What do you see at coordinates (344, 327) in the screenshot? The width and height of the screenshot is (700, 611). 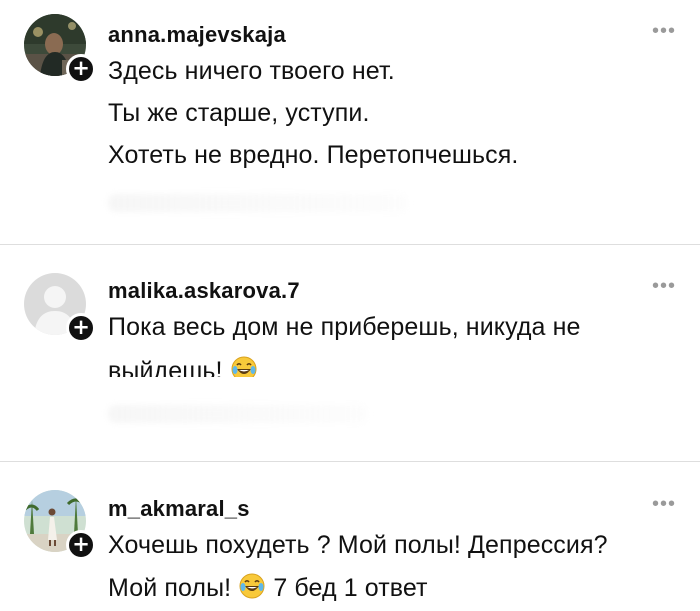 I see `comment-text-line: Пока весь дом не приберешь, никуда не` at bounding box center [344, 327].